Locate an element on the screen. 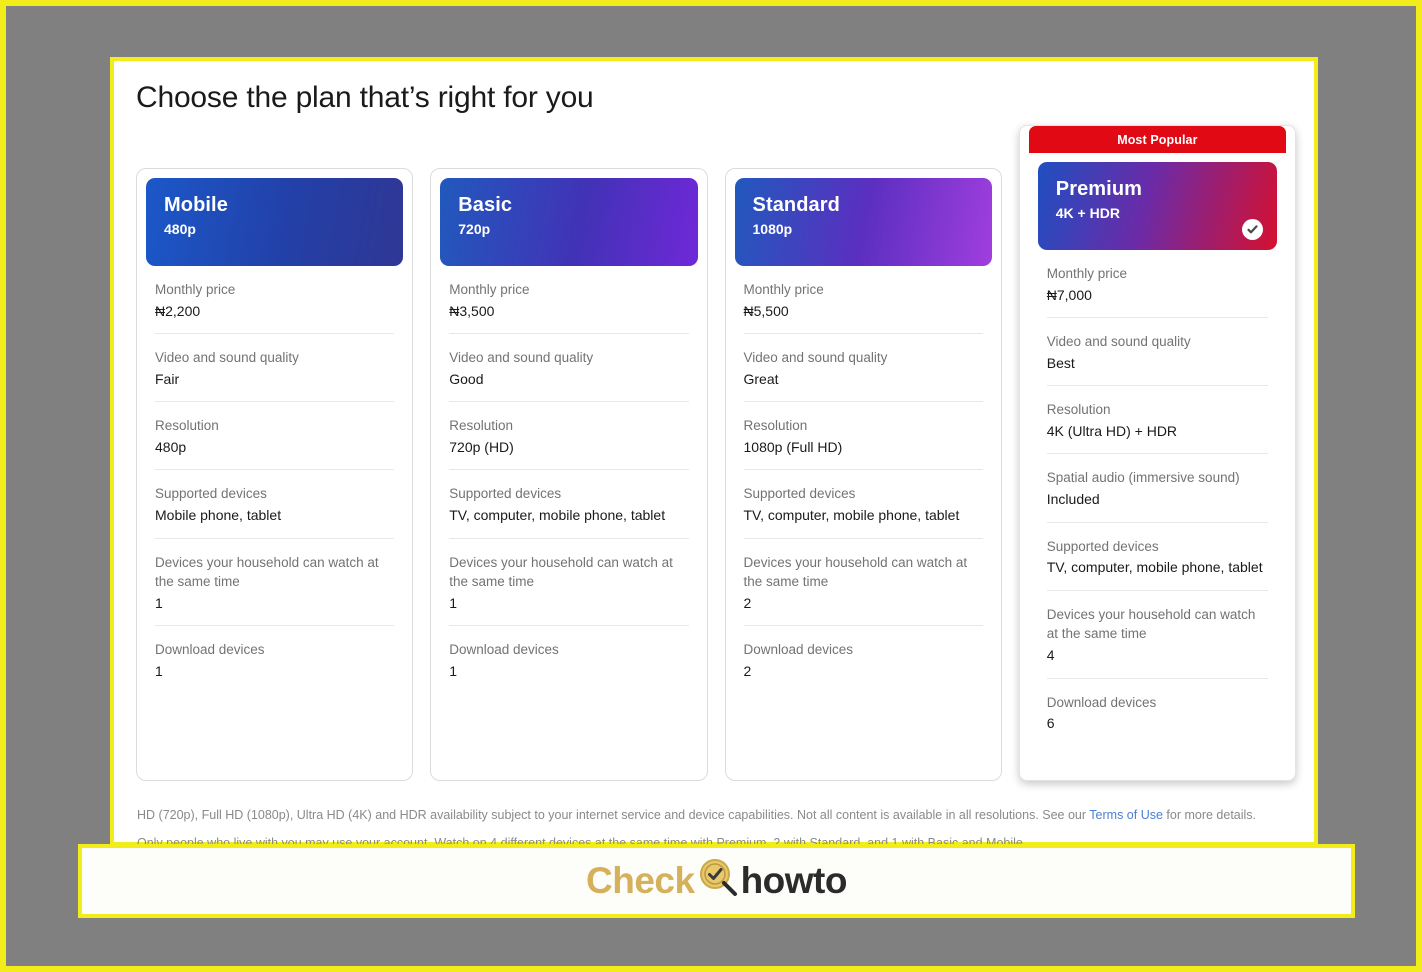  feature-row: Resolution 720p (HD) is located at coordinates (569, 436).